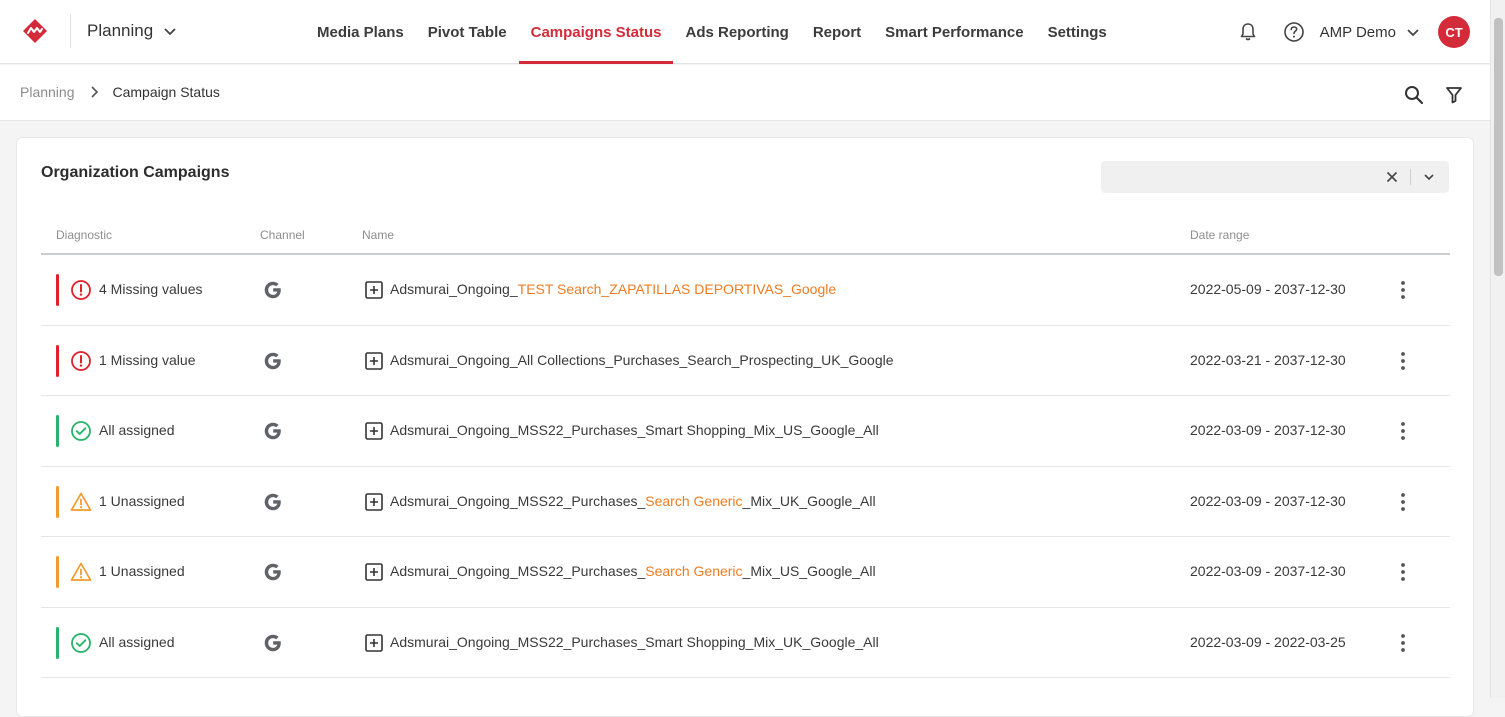 This screenshot has width=1505, height=717. What do you see at coordinates (147, 359) in the screenshot?
I see `diagnostic-text: 1 Missing value` at bounding box center [147, 359].